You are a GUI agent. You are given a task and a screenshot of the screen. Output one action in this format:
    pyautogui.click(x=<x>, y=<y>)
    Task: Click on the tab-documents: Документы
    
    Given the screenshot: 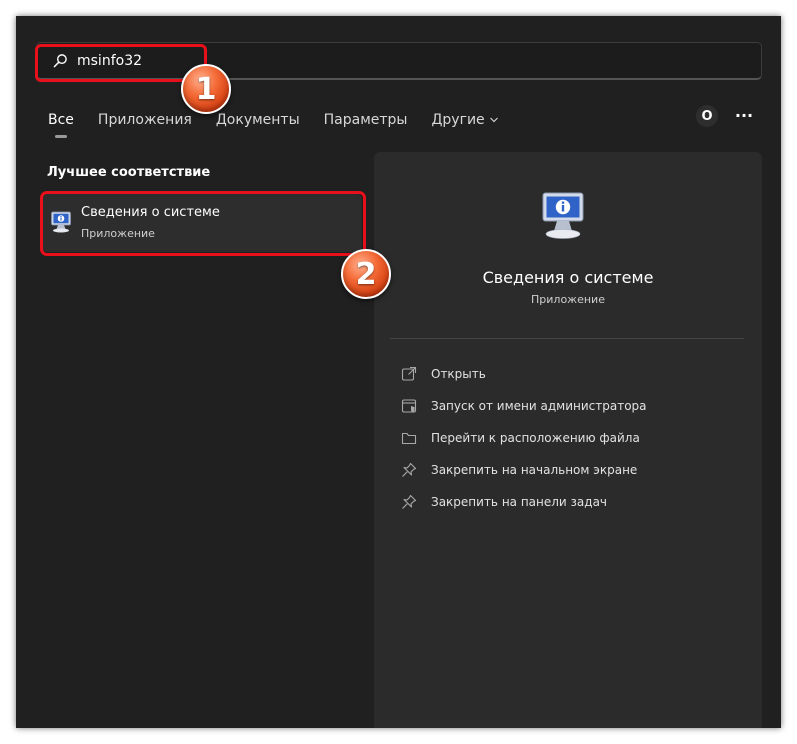 What is the action you would take?
    pyautogui.click(x=258, y=120)
    